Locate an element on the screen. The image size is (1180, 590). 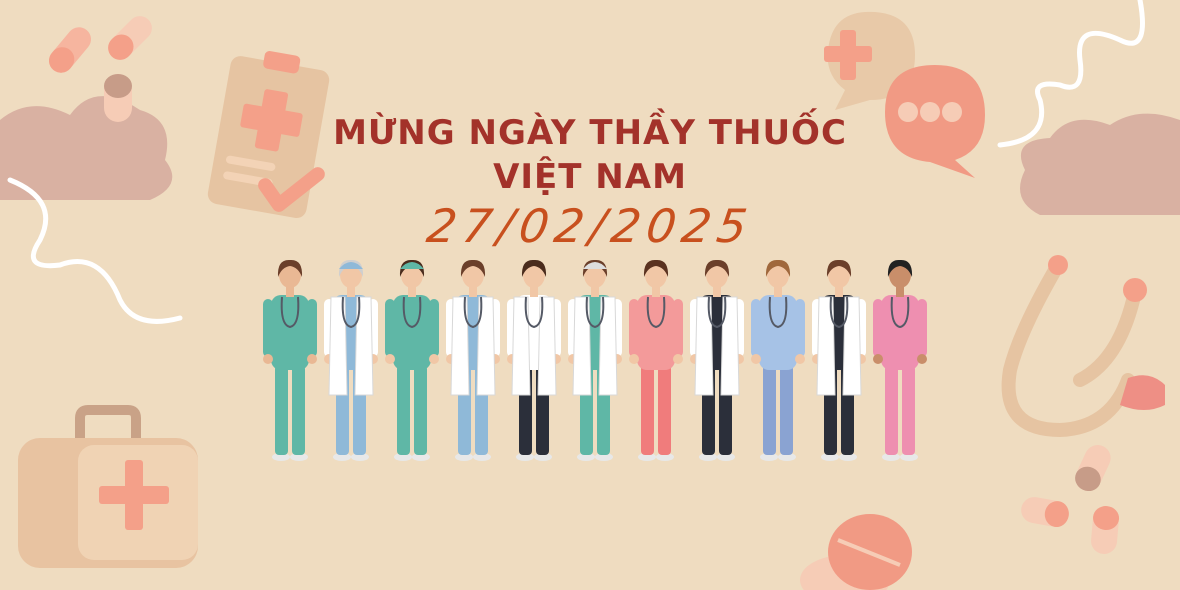
figure-doctor-coat-dark-pants is located at coordinates (717, 360).